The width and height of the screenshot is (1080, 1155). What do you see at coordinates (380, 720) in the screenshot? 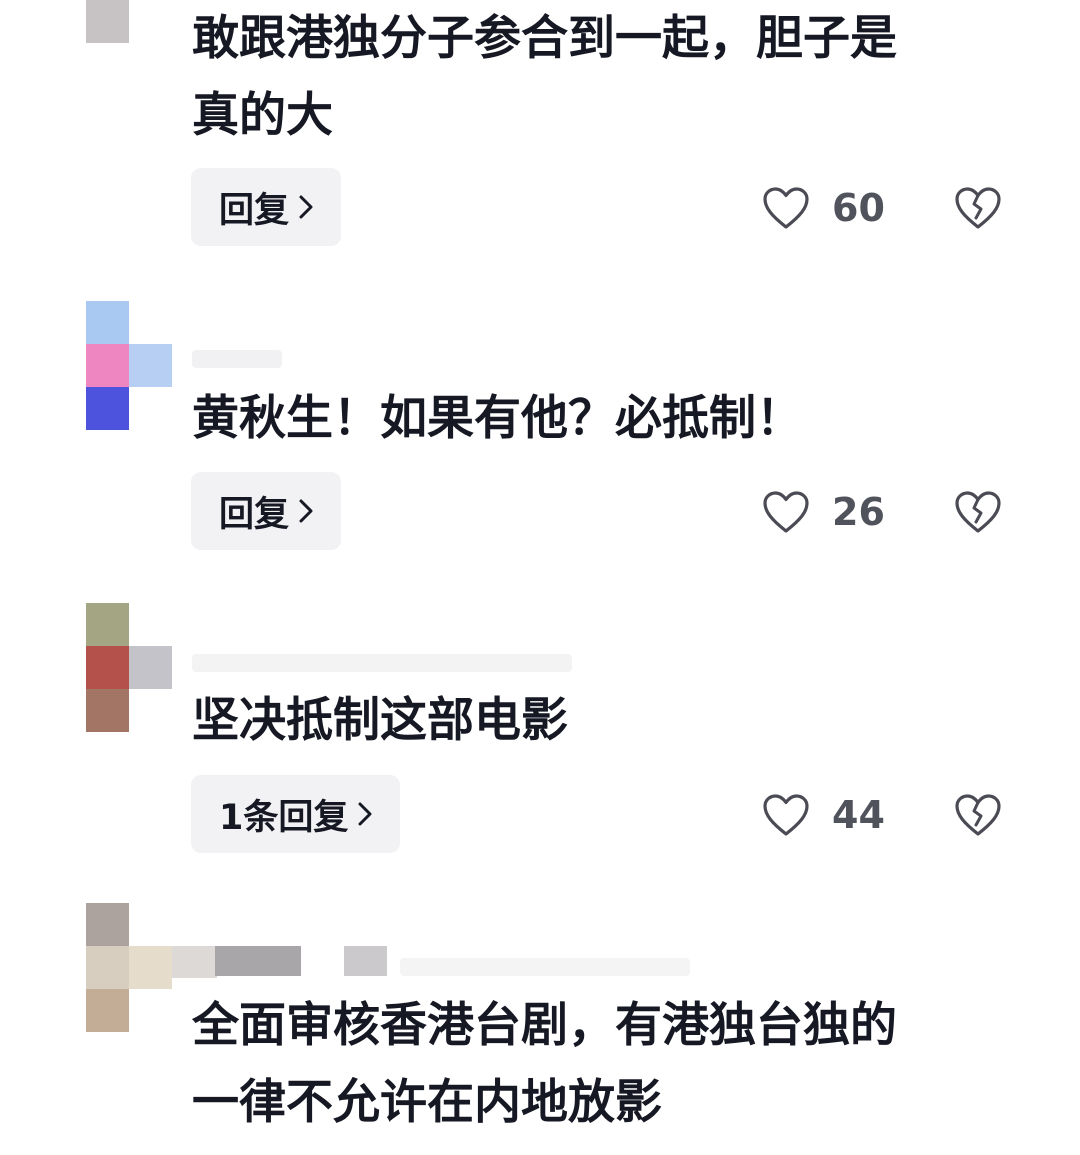
I see `comment-text: 坚决抵制这部电影` at bounding box center [380, 720].